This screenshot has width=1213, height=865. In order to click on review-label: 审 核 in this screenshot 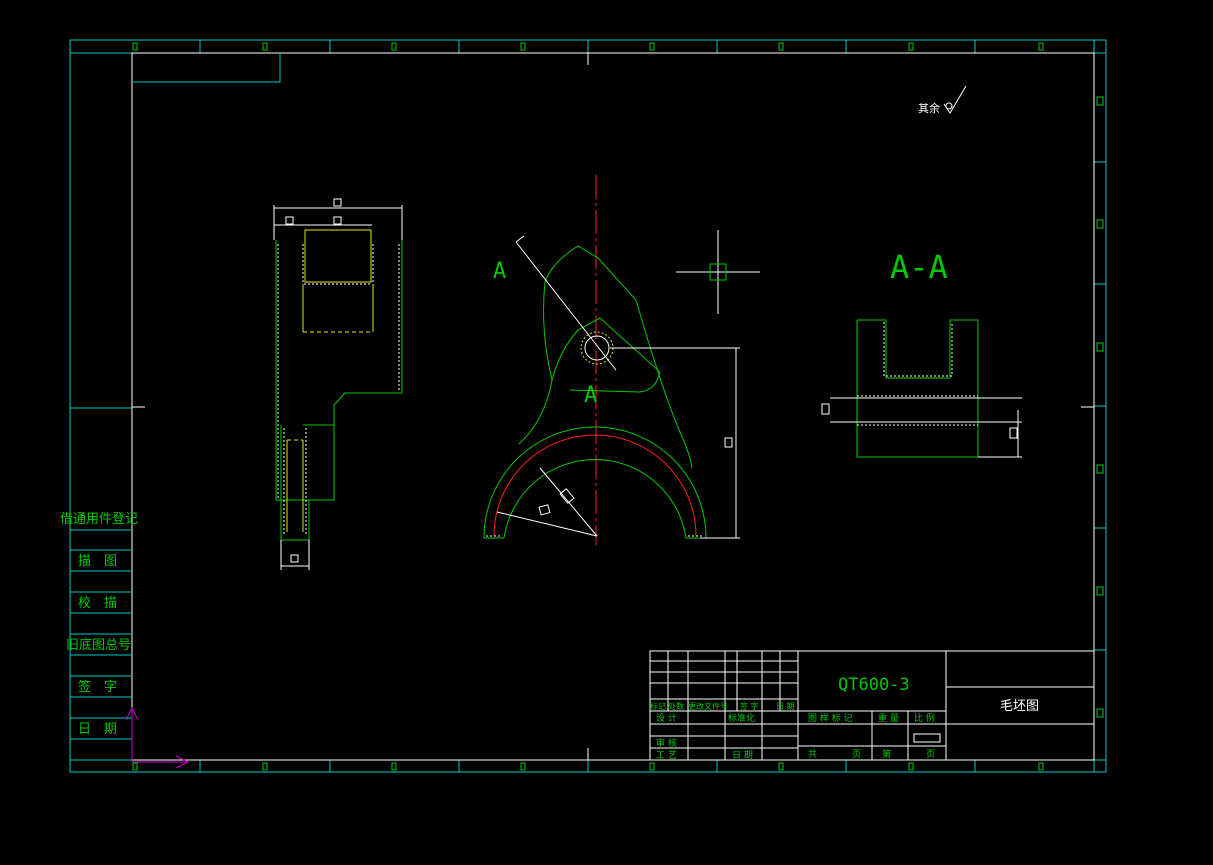, I will do `click(666, 743)`.